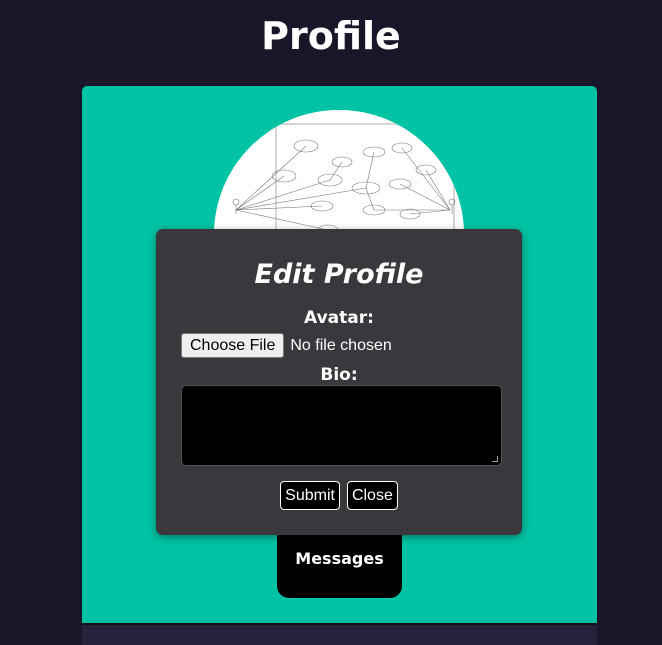  What do you see at coordinates (341, 425) in the screenshot?
I see `bio-textarea` at bounding box center [341, 425].